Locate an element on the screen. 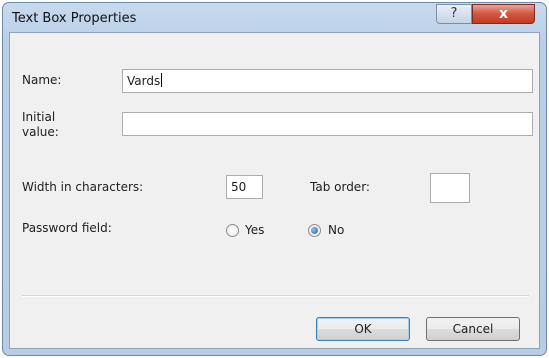 The height and width of the screenshot is (358, 549). button-separator is located at coordinates (275, 296).